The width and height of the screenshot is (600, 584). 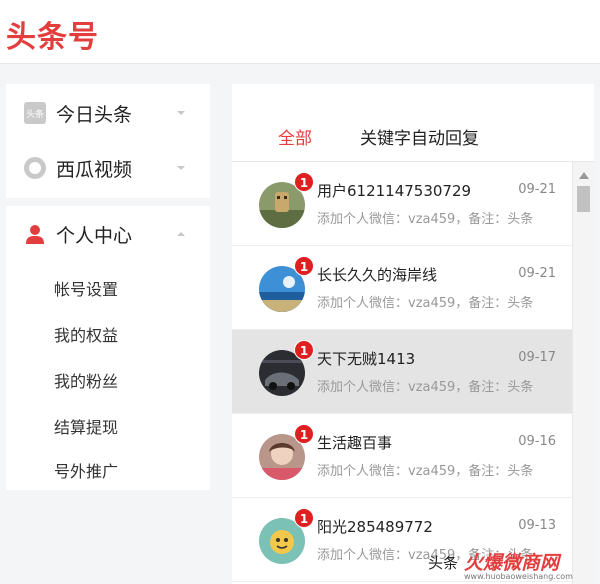 What do you see at coordinates (86, 288) in the screenshot?
I see `sidebar-subitem-account-settings: 帐号设置` at bounding box center [86, 288].